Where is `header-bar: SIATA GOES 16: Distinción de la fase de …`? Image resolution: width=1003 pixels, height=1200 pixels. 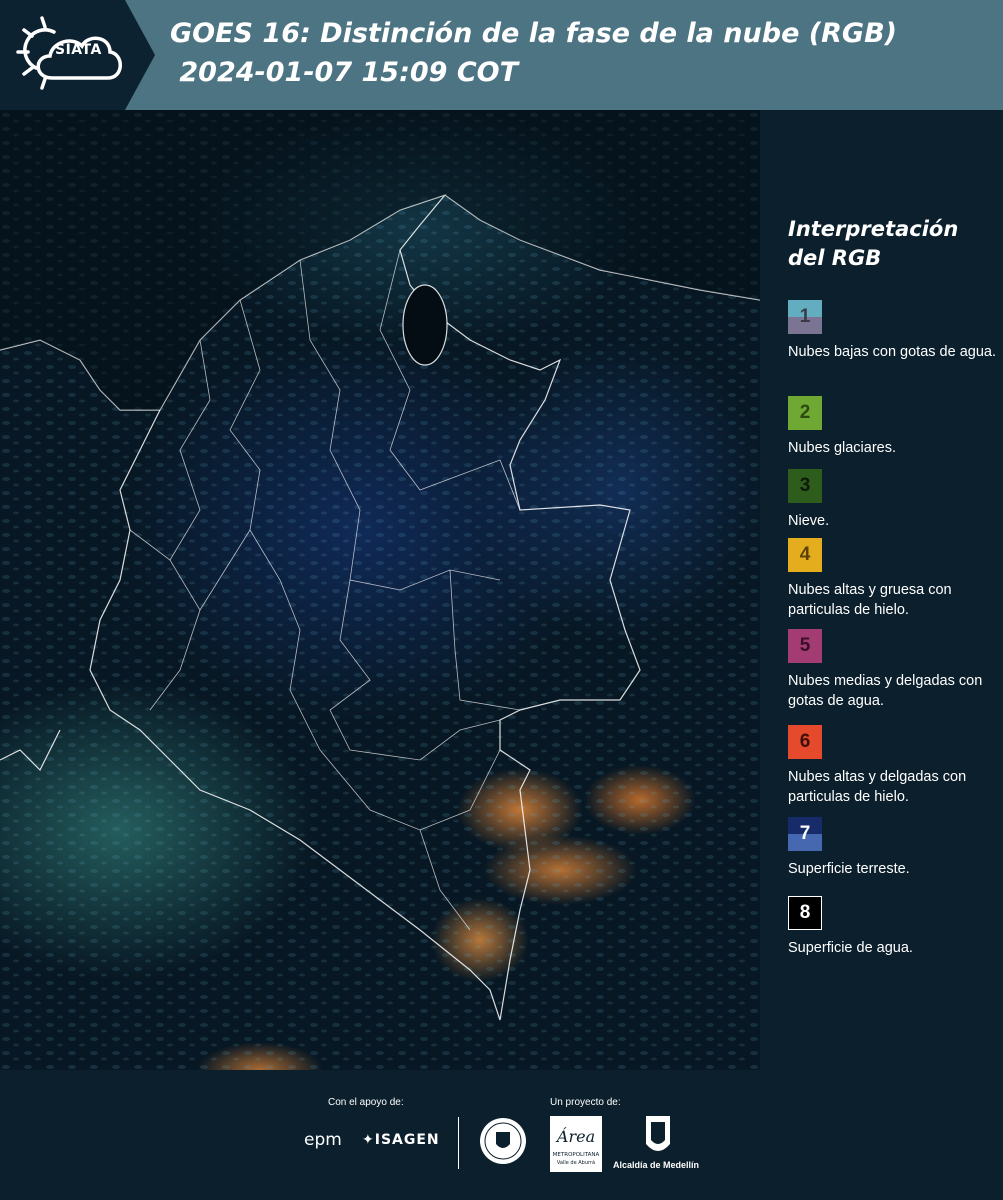 header-bar: SIATA GOES 16: Distinción de la fase de … is located at coordinates (501, 55).